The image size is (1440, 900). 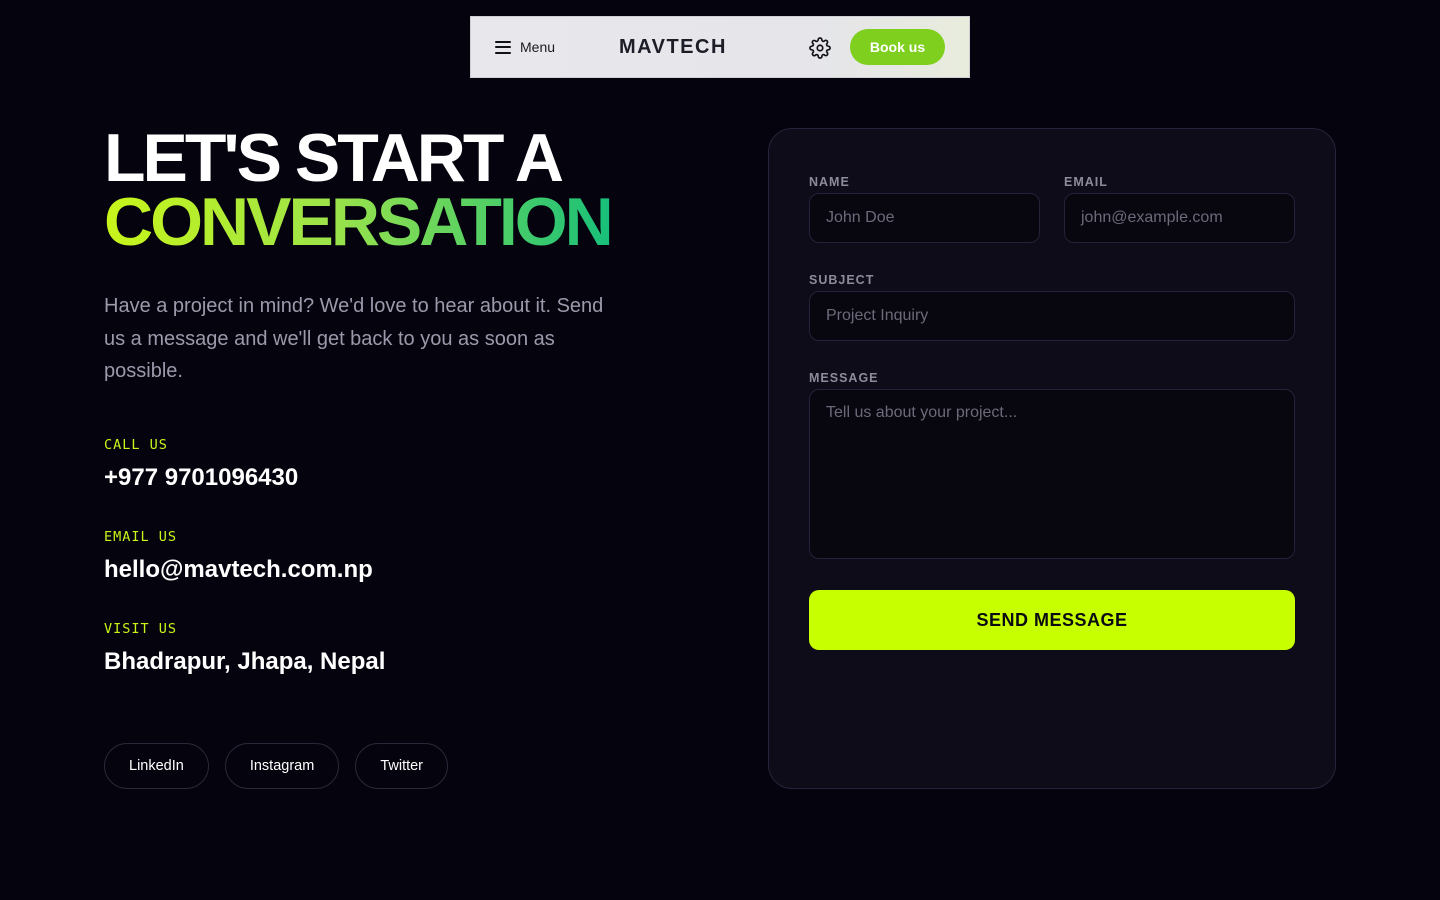 What do you see at coordinates (897, 47) in the screenshot?
I see `book-us-button: Book us` at bounding box center [897, 47].